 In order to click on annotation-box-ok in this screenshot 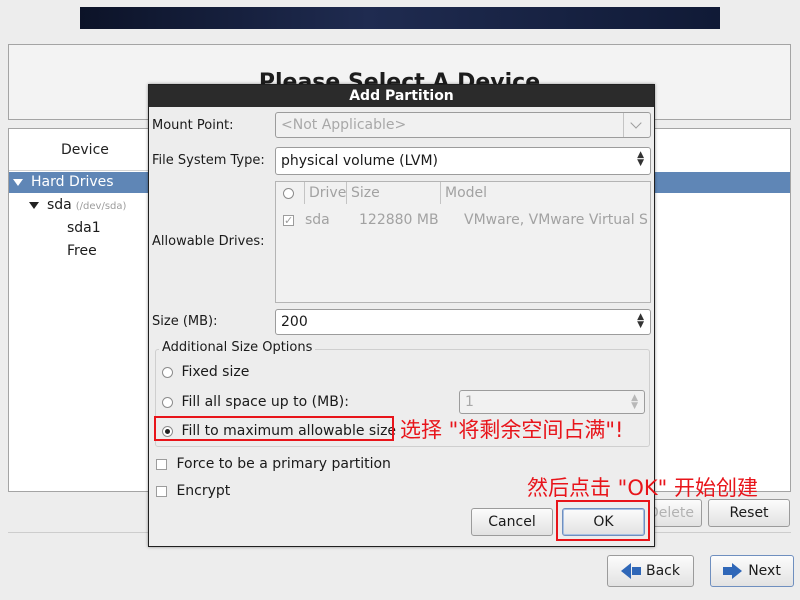, I will do `click(603, 520)`.